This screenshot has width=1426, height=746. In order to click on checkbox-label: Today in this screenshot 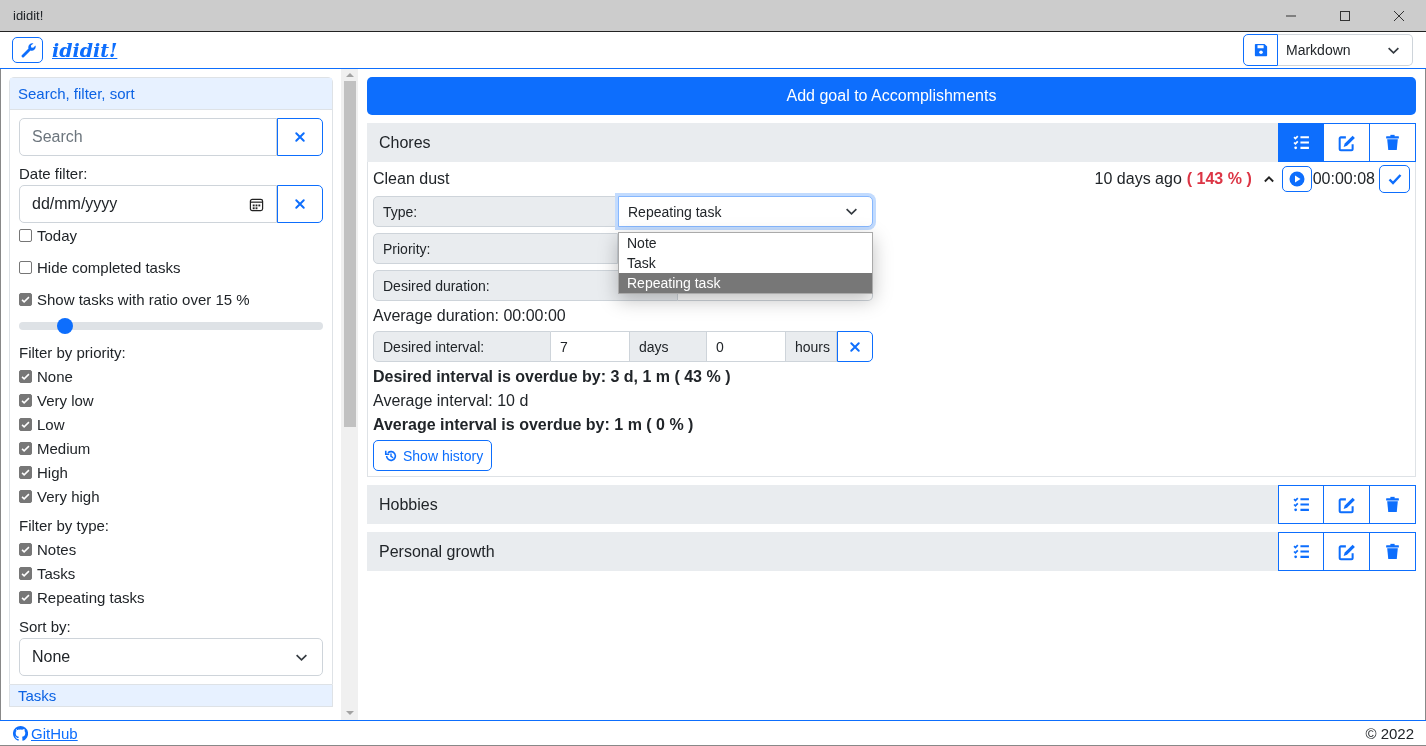, I will do `click(57, 235)`.